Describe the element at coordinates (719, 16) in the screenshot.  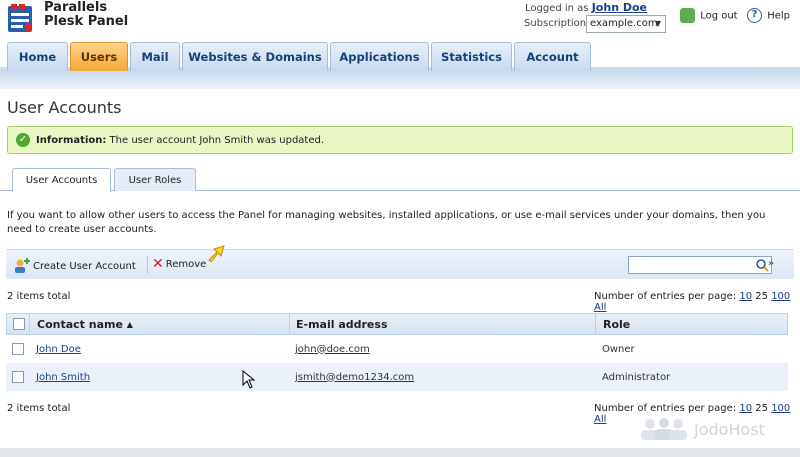
I see `logout-label: Log out` at that location.